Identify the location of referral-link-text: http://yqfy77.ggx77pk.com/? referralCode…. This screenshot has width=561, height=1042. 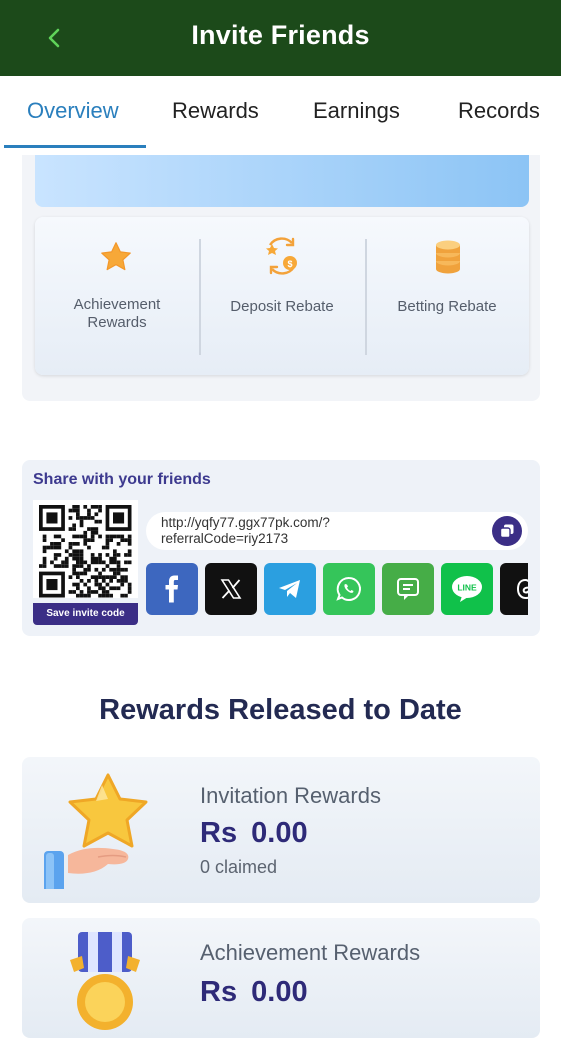
(321, 531).